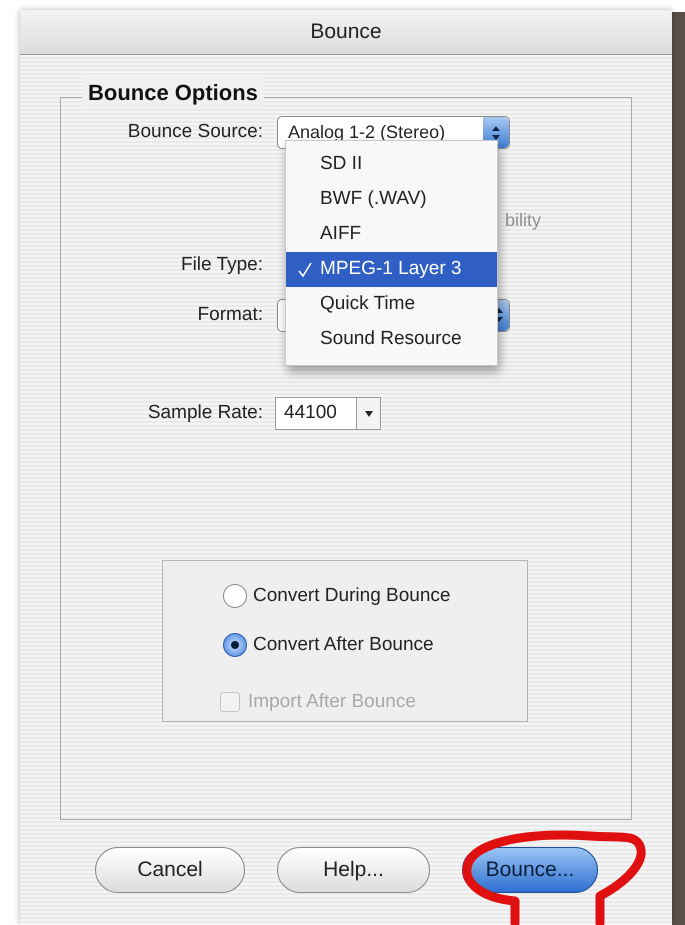 The width and height of the screenshot is (685, 925). Describe the element at coordinates (205, 413) in the screenshot. I see `field-label: Sample Rate:` at that location.